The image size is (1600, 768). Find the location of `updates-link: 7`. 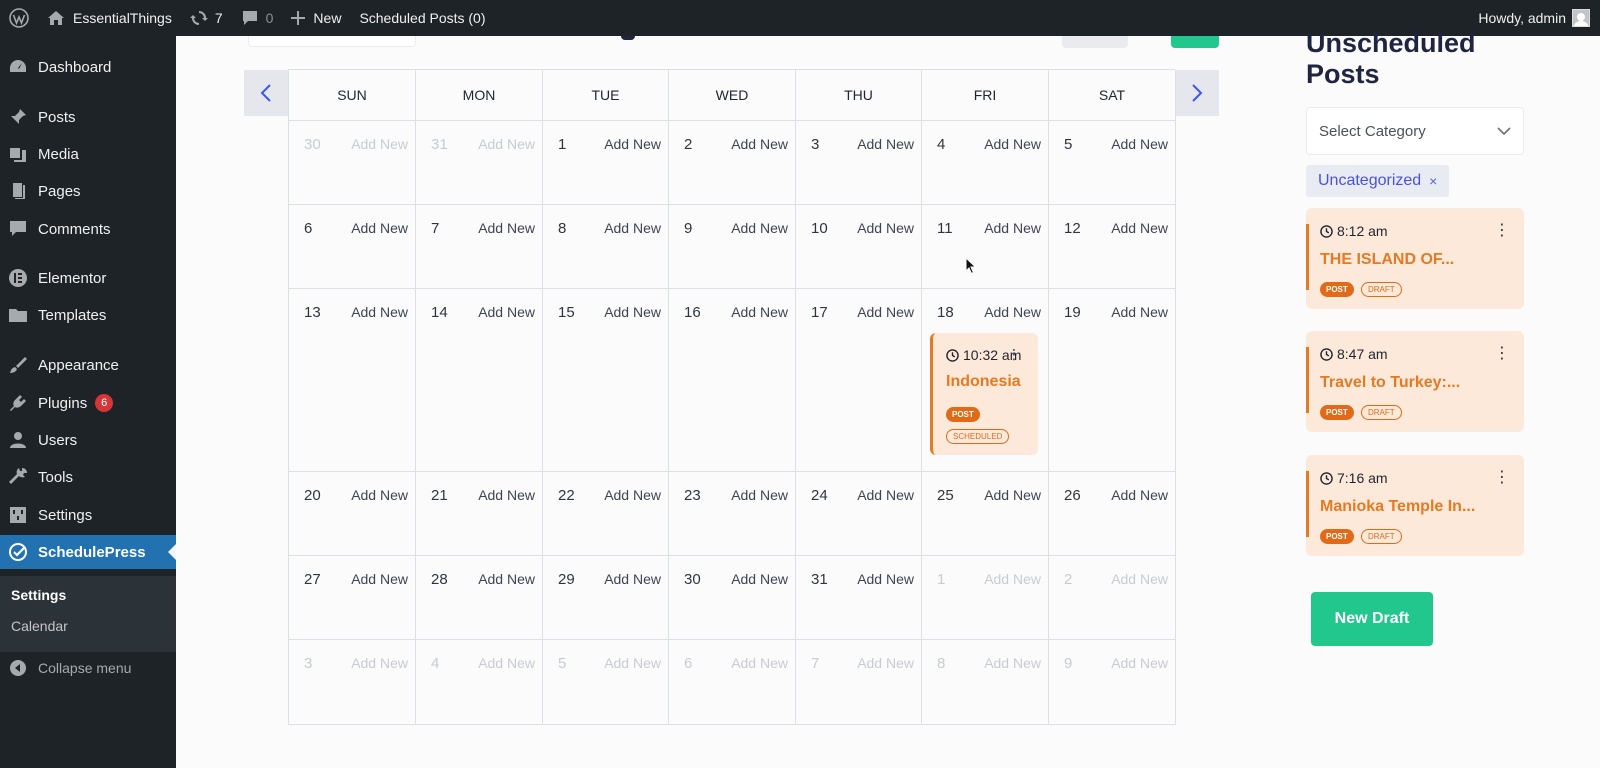

updates-link: 7 is located at coordinates (206, 18).